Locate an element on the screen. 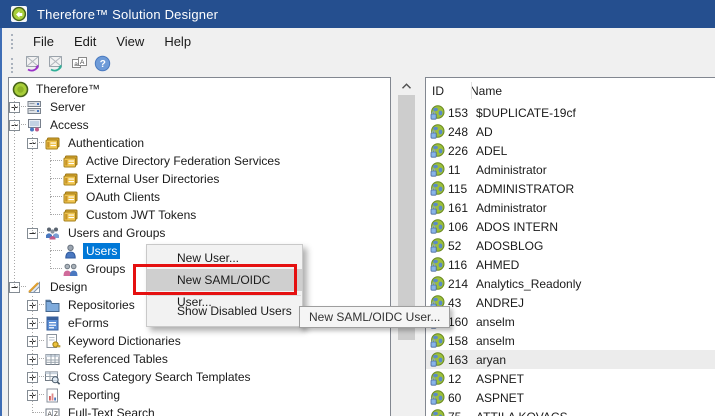 This screenshot has width=715, height=416. user-id: 163 is located at coordinates (458, 359).